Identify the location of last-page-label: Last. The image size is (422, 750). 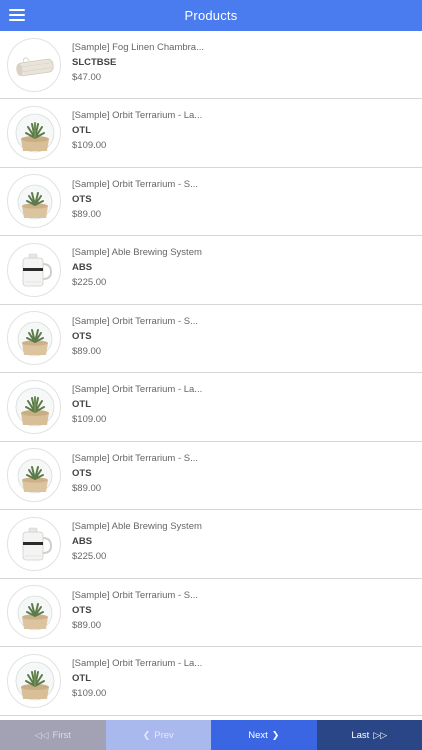
(360, 735).